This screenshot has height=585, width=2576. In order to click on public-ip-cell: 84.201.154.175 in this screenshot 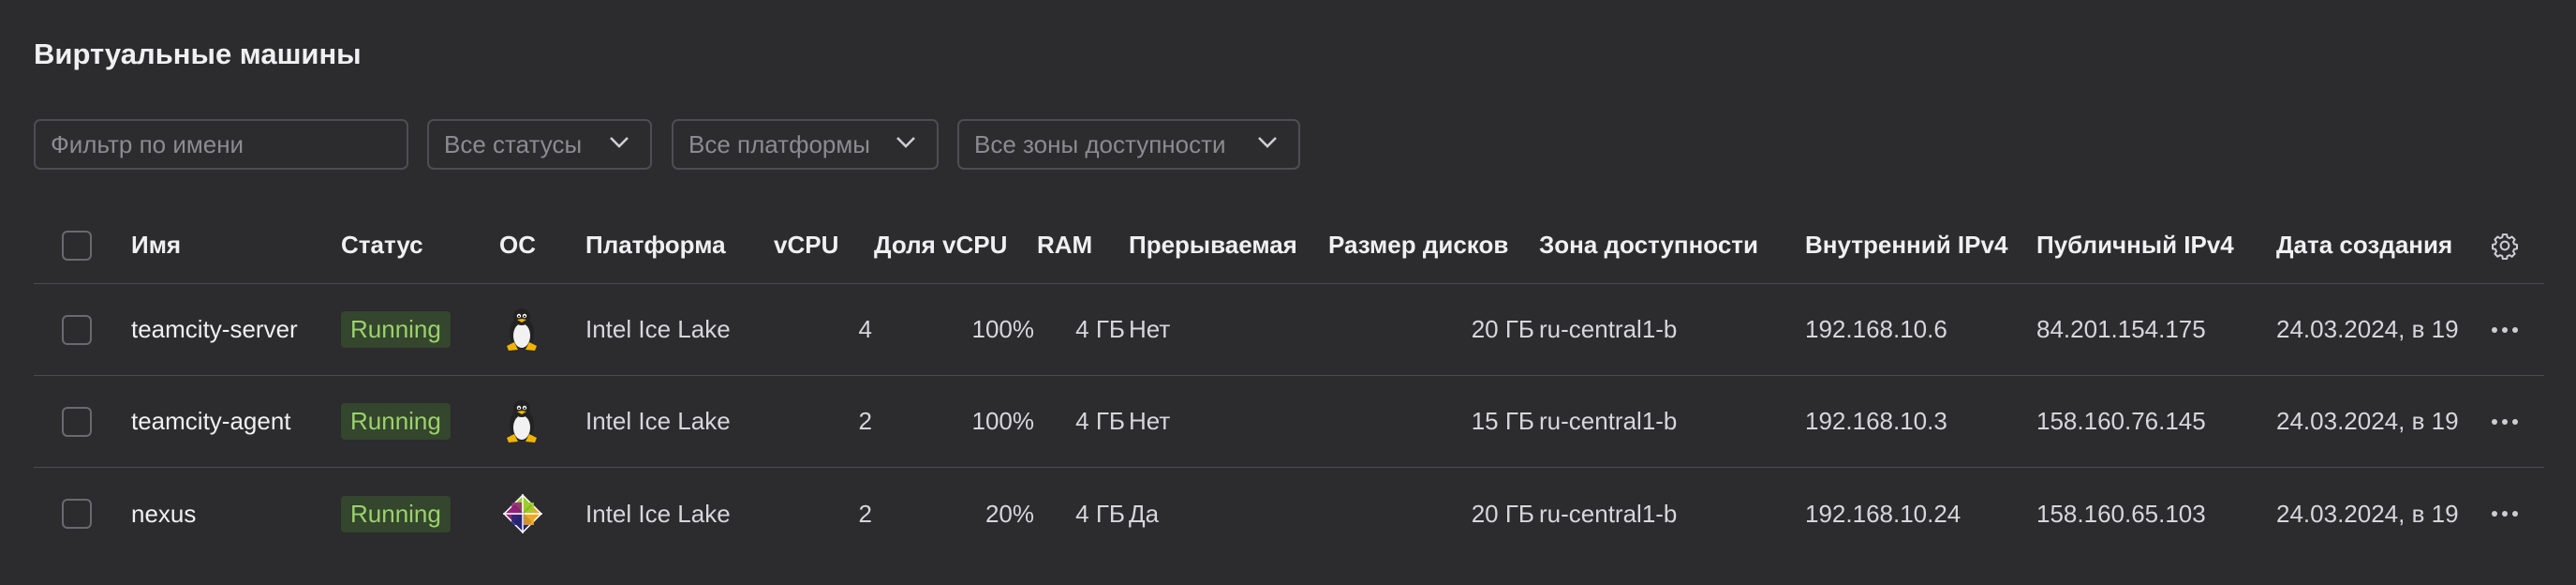, I will do `click(2121, 329)`.